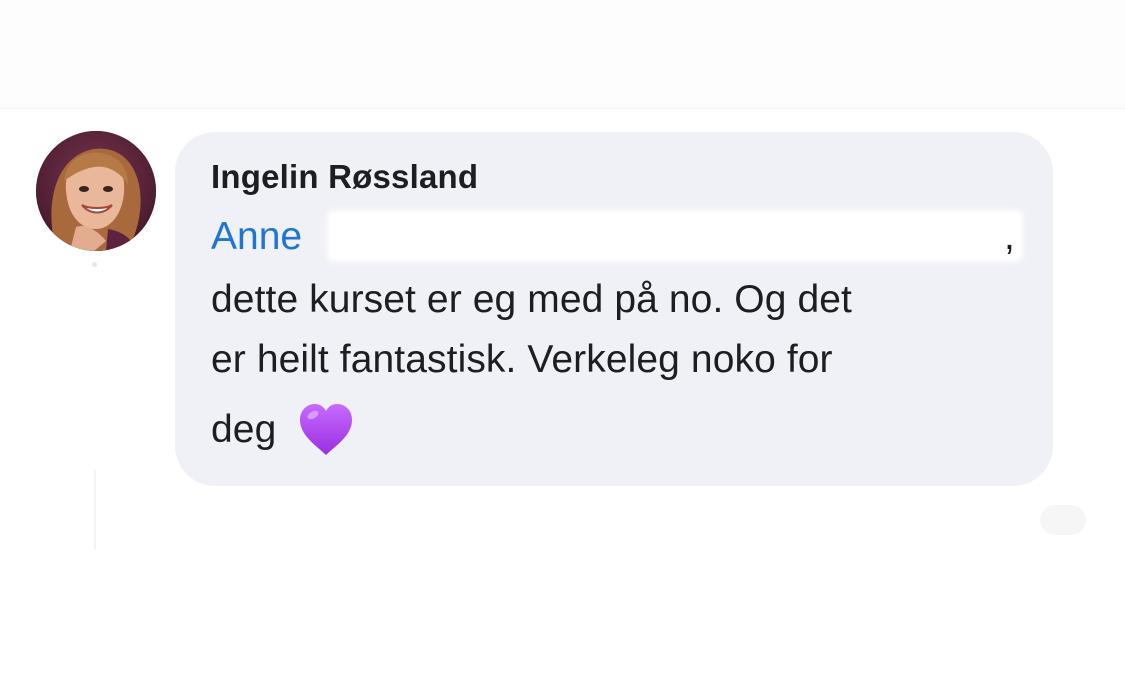 This screenshot has height=675, width=1125. Describe the element at coordinates (326, 430) in the screenshot. I see `purple-heart-icon` at that location.